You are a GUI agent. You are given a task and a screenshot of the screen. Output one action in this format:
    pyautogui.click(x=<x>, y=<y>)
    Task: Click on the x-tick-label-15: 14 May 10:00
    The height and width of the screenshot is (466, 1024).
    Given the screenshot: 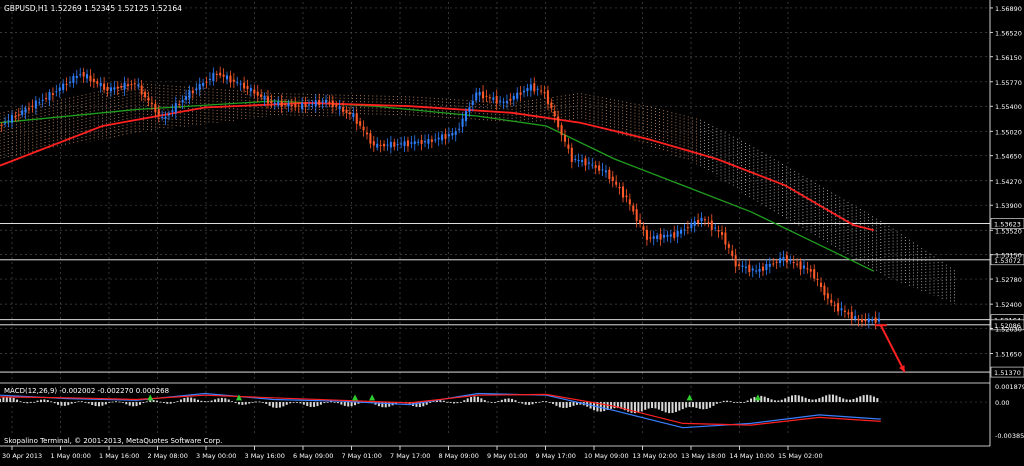 What is the action you would take?
    pyautogui.click(x=752, y=456)
    